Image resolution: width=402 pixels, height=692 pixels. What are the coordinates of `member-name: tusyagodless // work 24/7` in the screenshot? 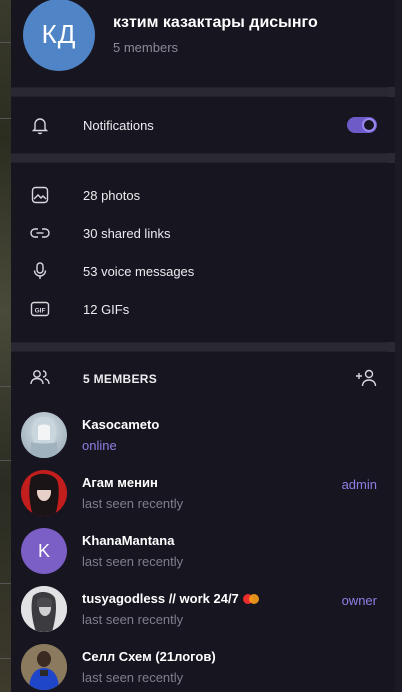 It's located at (160, 598).